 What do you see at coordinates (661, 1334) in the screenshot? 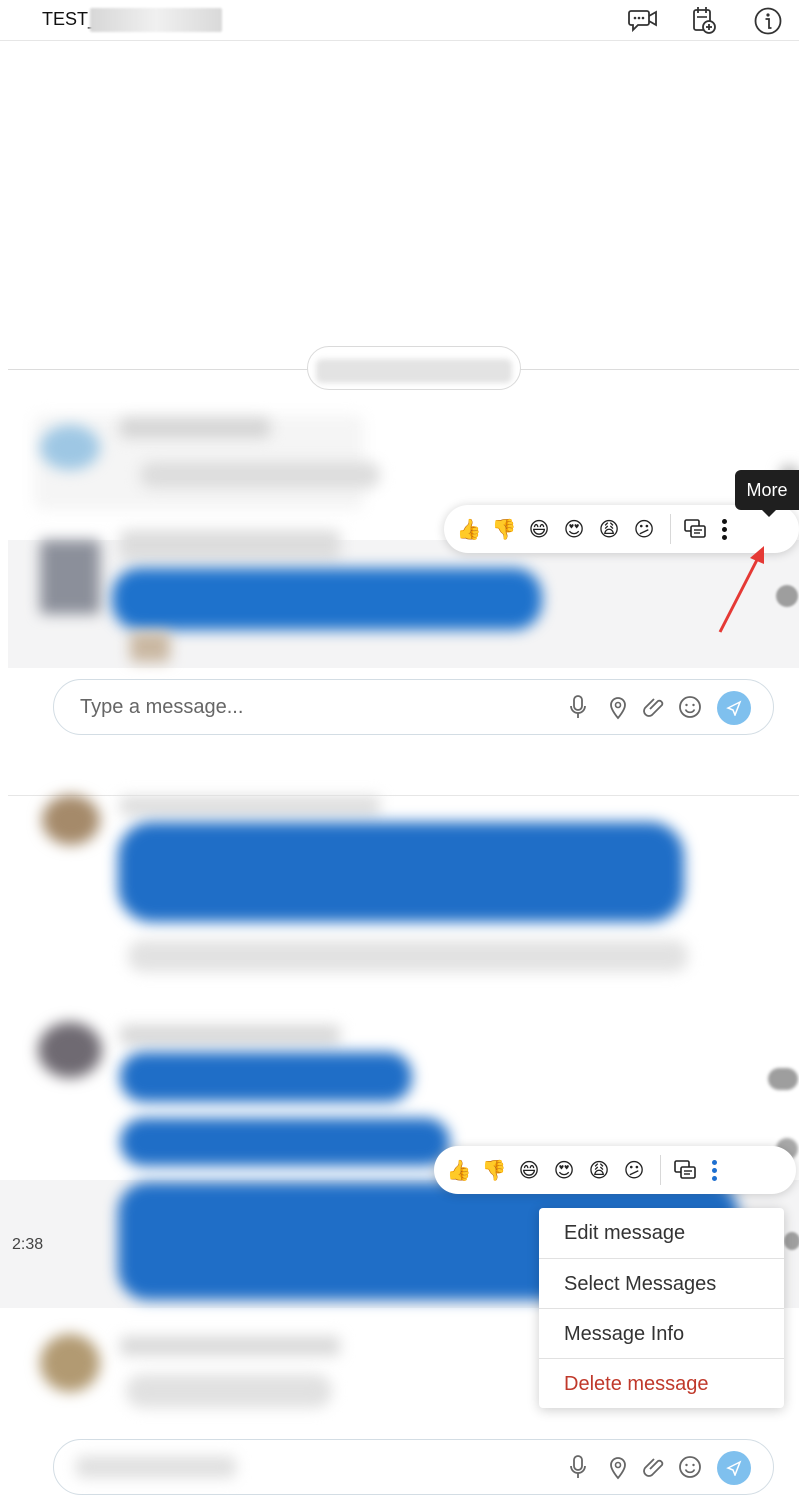
I see `message-info-menu-item: Message Info` at bounding box center [661, 1334].